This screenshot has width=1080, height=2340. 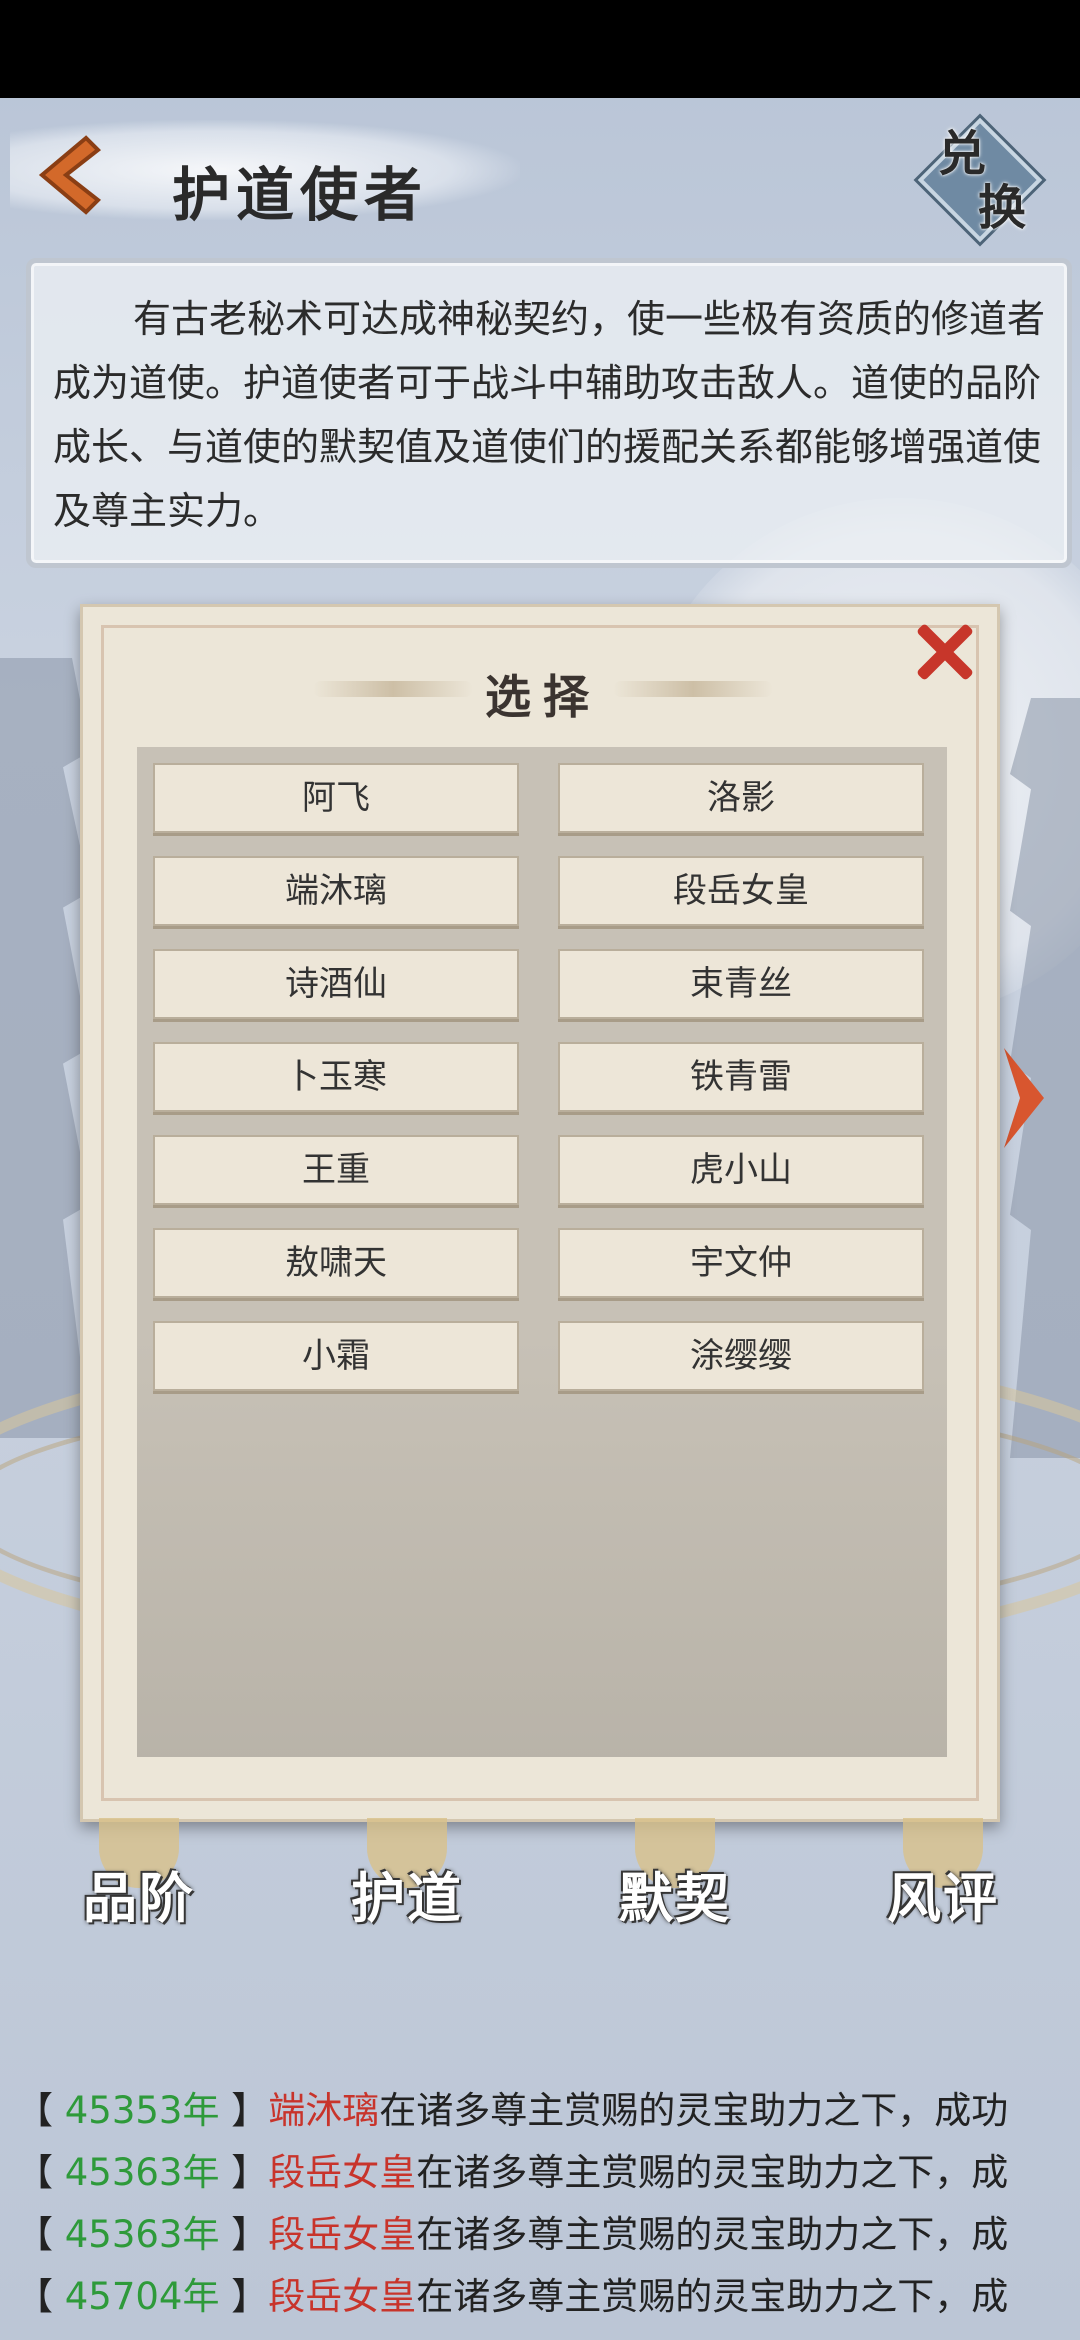 I want to click on log-row: 【 45353年 】端沐璃在诸多尊主赏赐的灵宝助力之下，成功, so click(x=512, y=2110).